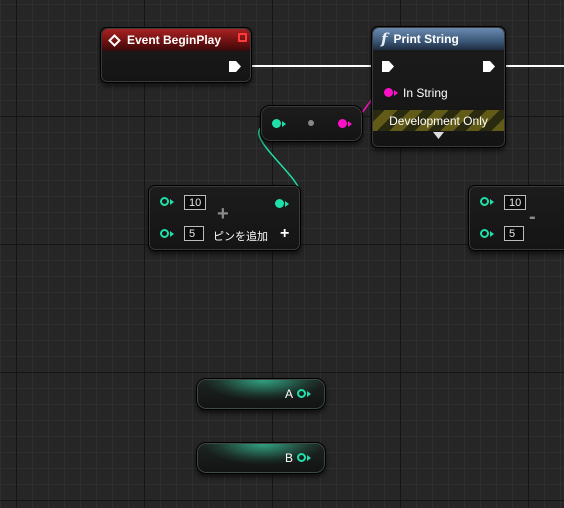 The width and height of the screenshot is (564, 508). What do you see at coordinates (164, 201) in the screenshot?
I see `add-a-pin-icon` at bounding box center [164, 201].